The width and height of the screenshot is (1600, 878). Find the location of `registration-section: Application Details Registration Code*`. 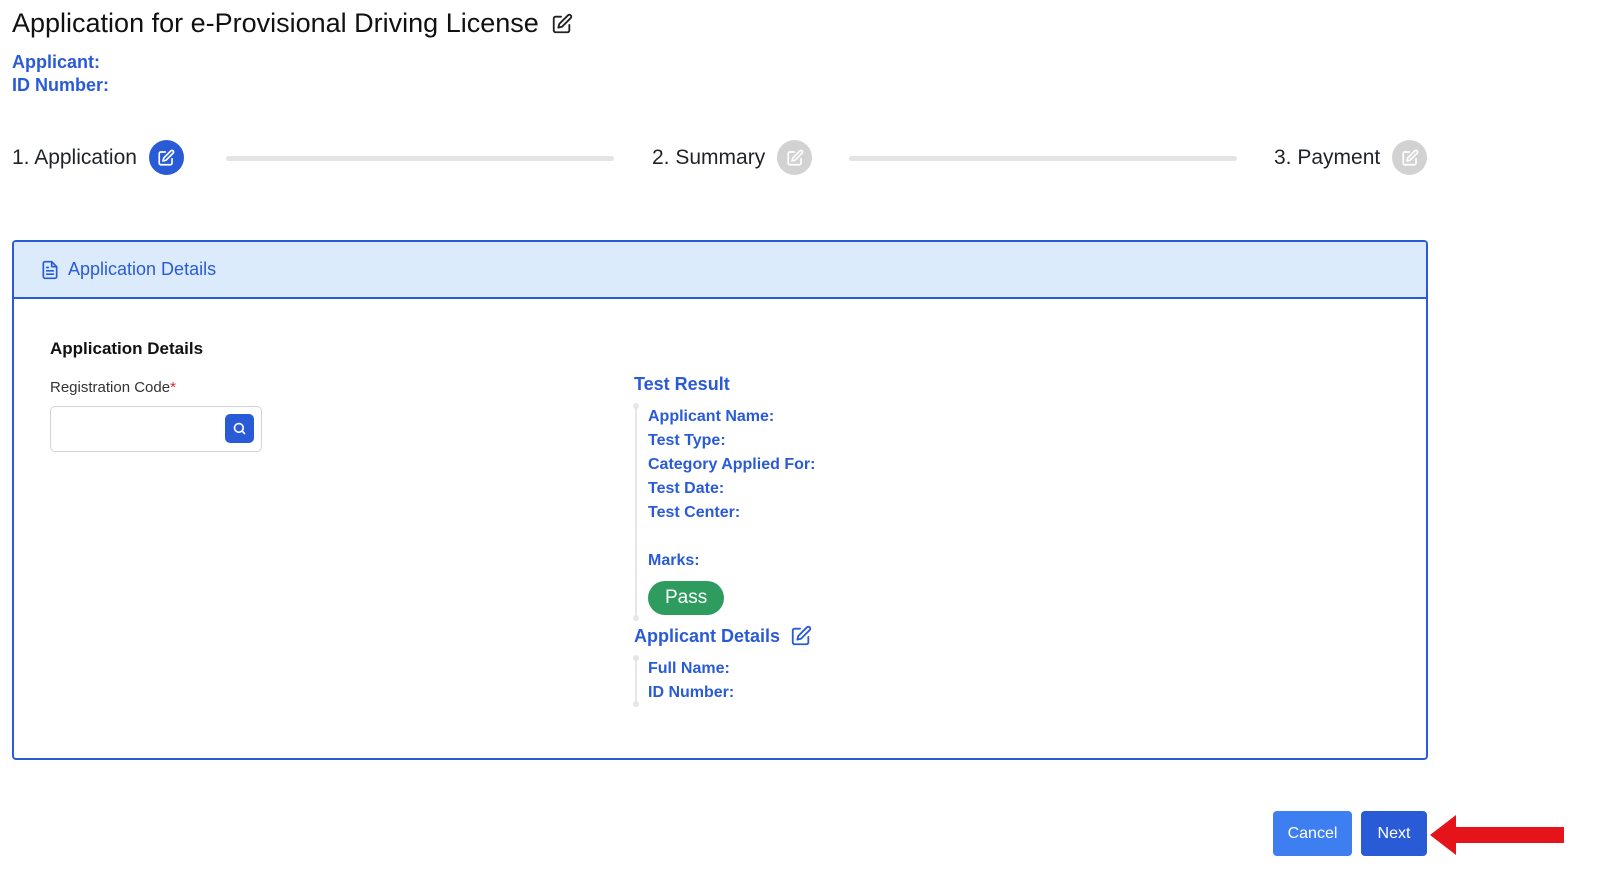

registration-section: Application Details Registration Code* is located at coordinates (156, 395).